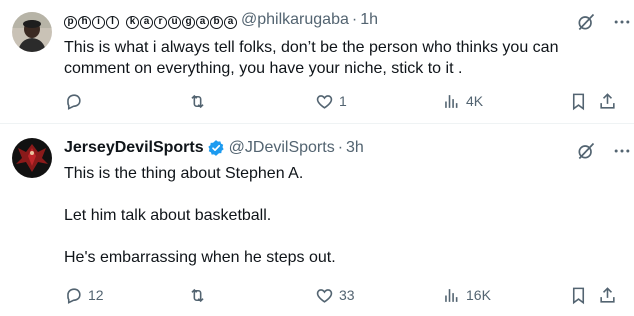 This screenshot has height=316, width=634. I want to click on like-button: 1, so click(331, 101).